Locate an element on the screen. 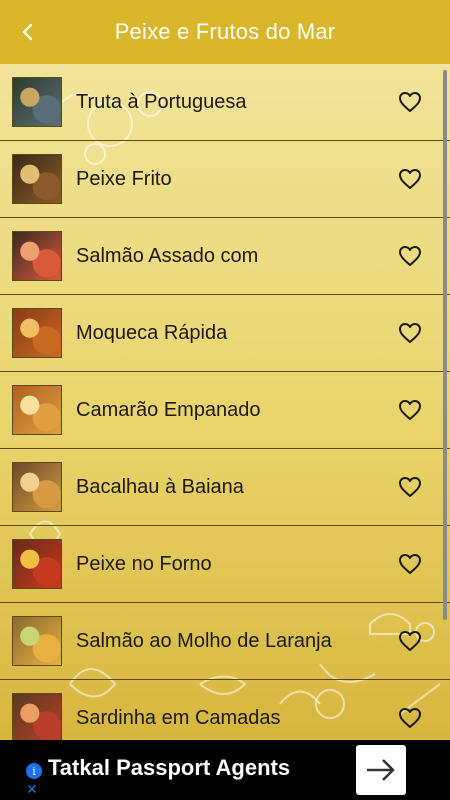 Image resolution: width=450 pixels, height=800 pixels. recipe-title: Camarão Empanado is located at coordinates (168, 409).